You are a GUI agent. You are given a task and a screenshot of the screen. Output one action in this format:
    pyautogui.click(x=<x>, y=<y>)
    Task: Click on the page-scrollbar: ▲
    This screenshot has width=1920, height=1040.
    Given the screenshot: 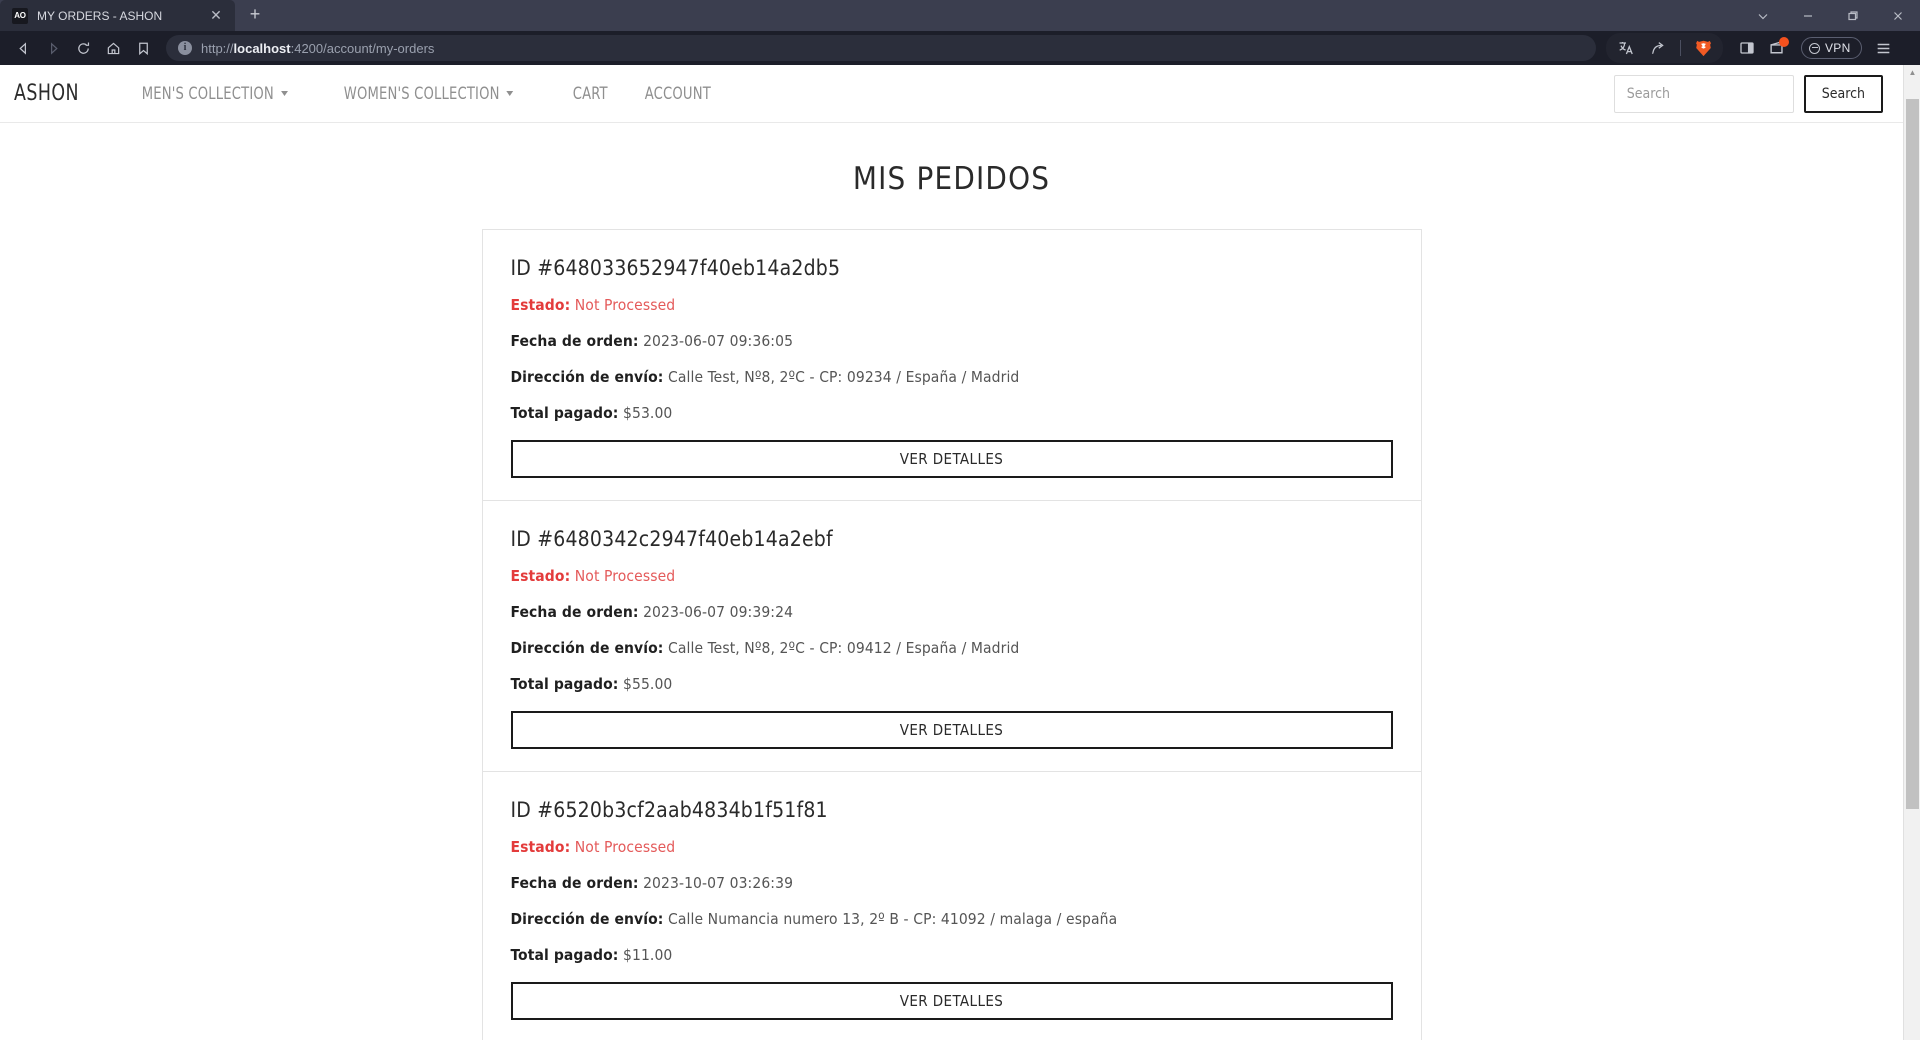 What is the action you would take?
    pyautogui.click(x=1911, y=552)
    